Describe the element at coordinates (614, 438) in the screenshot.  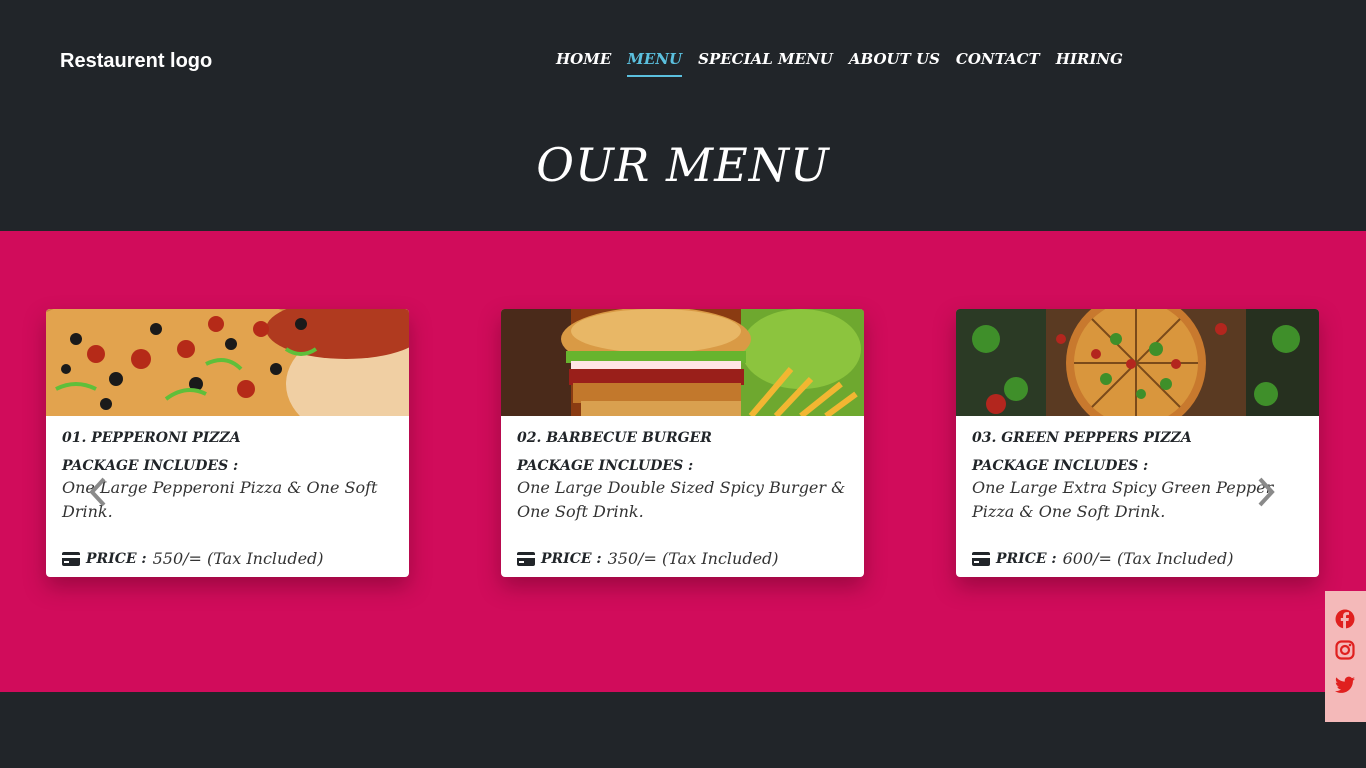
I see `card-title: 02. BARBECUE BURGER` at that location.